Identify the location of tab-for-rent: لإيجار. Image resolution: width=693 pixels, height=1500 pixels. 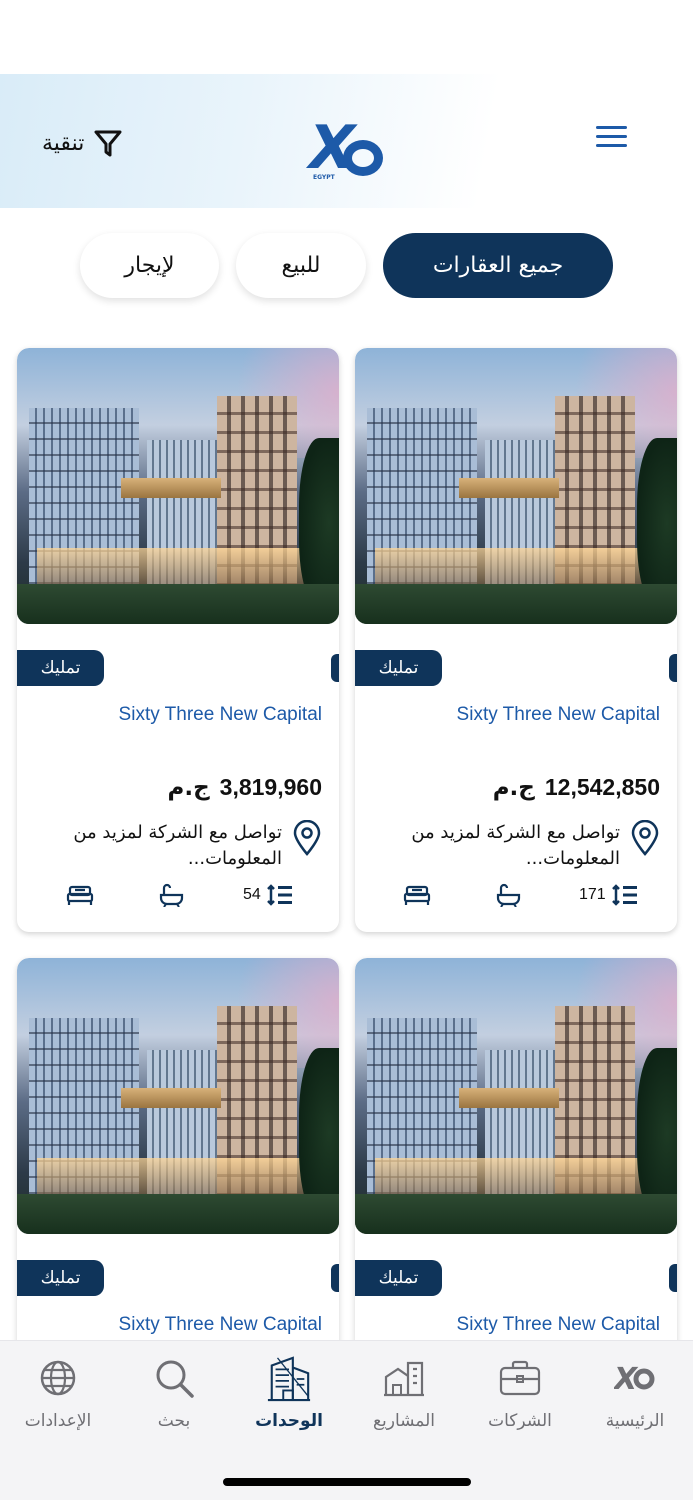
(149, 265).